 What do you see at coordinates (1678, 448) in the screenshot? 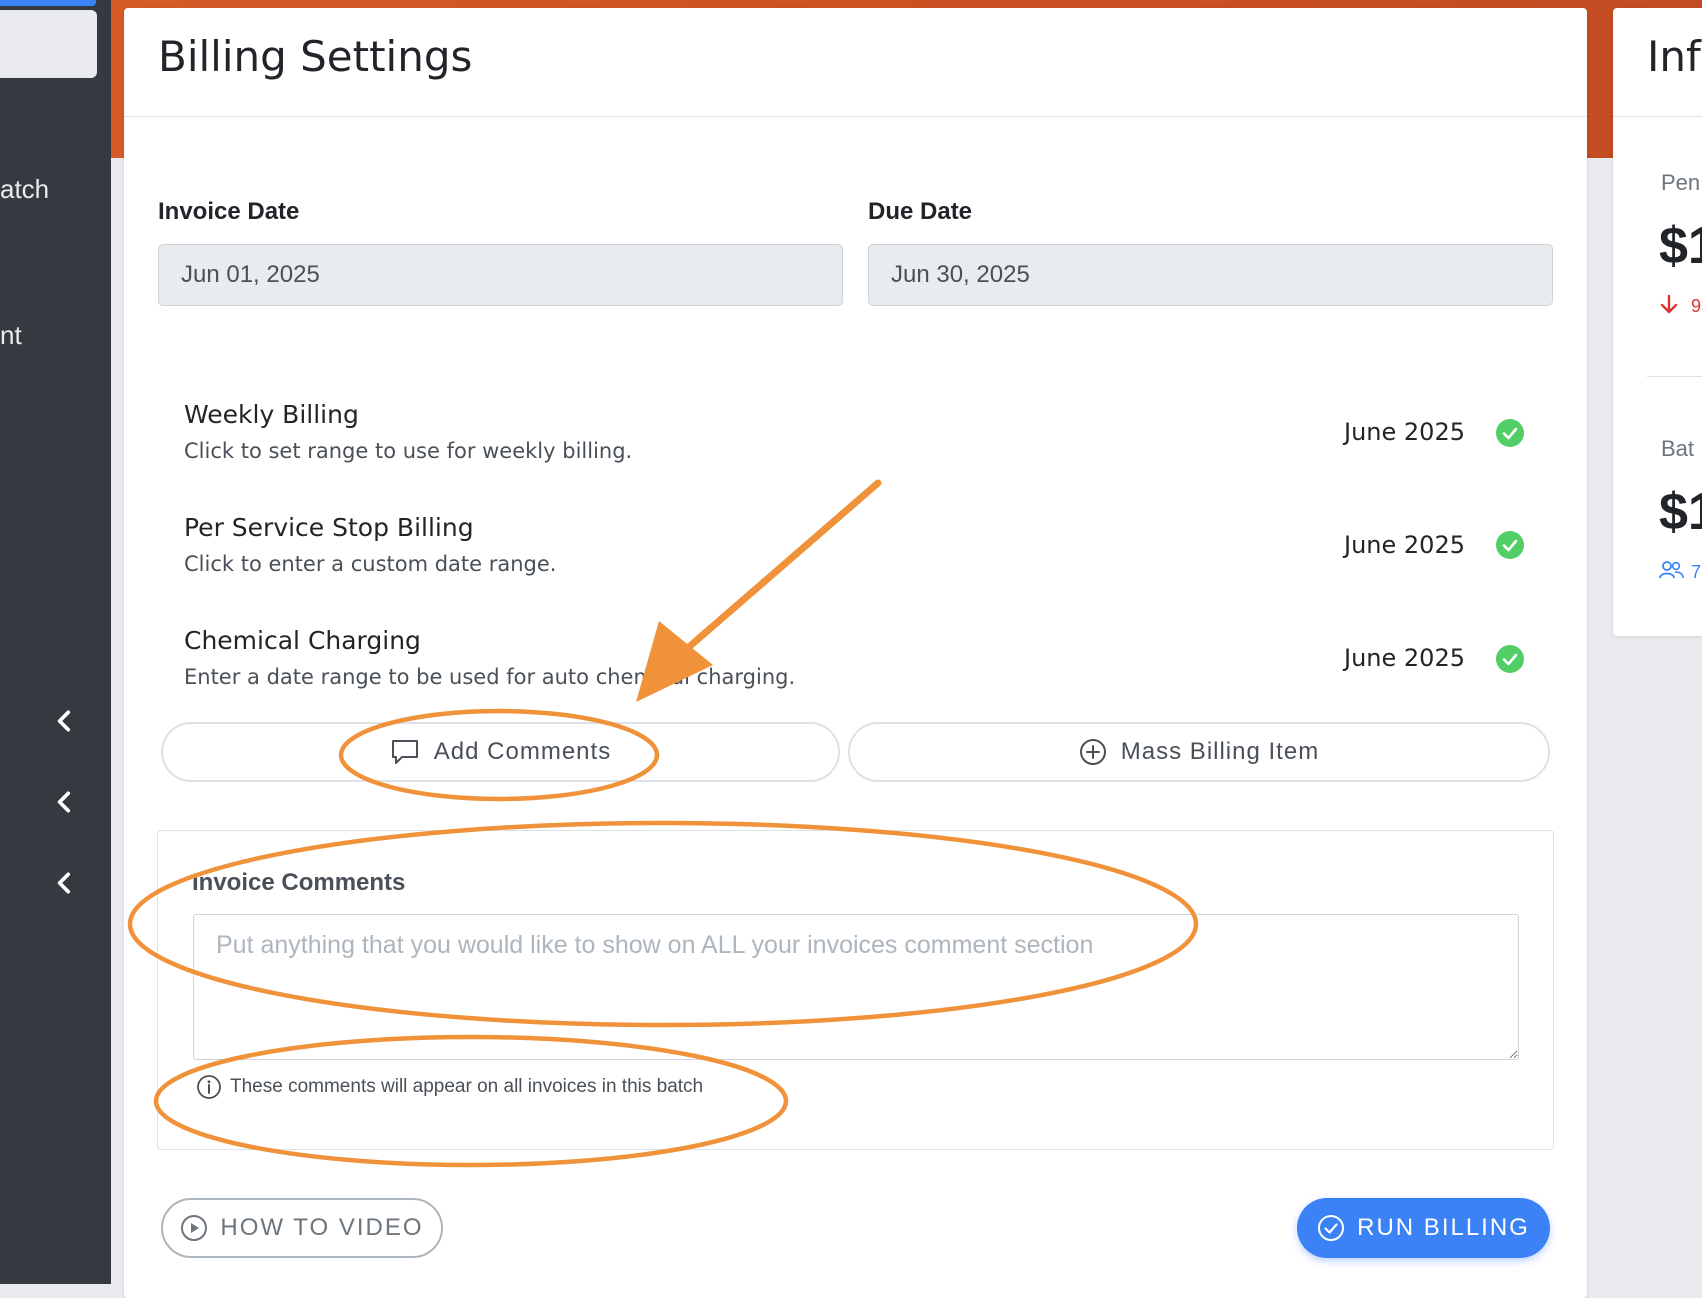
I see `batch-label: Bat` at bounding box center [1678, 448].